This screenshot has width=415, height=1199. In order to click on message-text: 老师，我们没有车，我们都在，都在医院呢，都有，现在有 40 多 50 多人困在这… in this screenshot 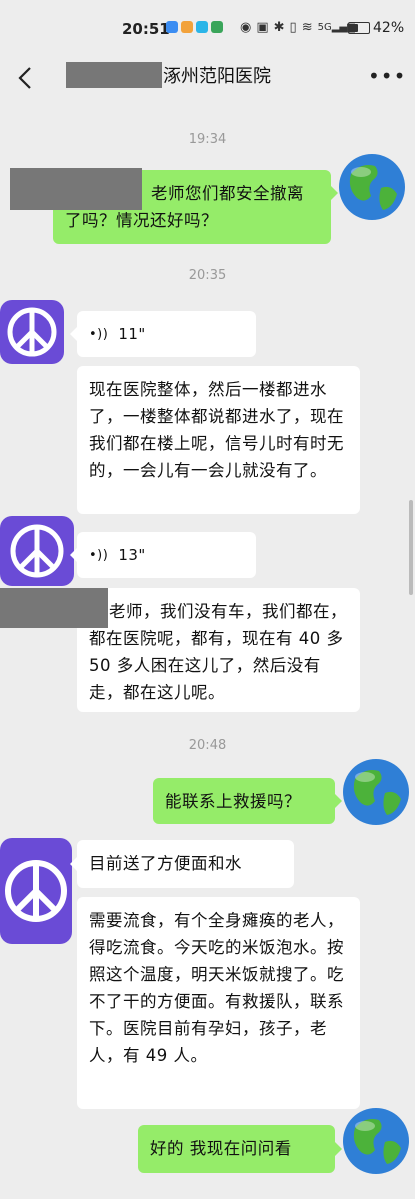, I will do `click(218, 652)`.